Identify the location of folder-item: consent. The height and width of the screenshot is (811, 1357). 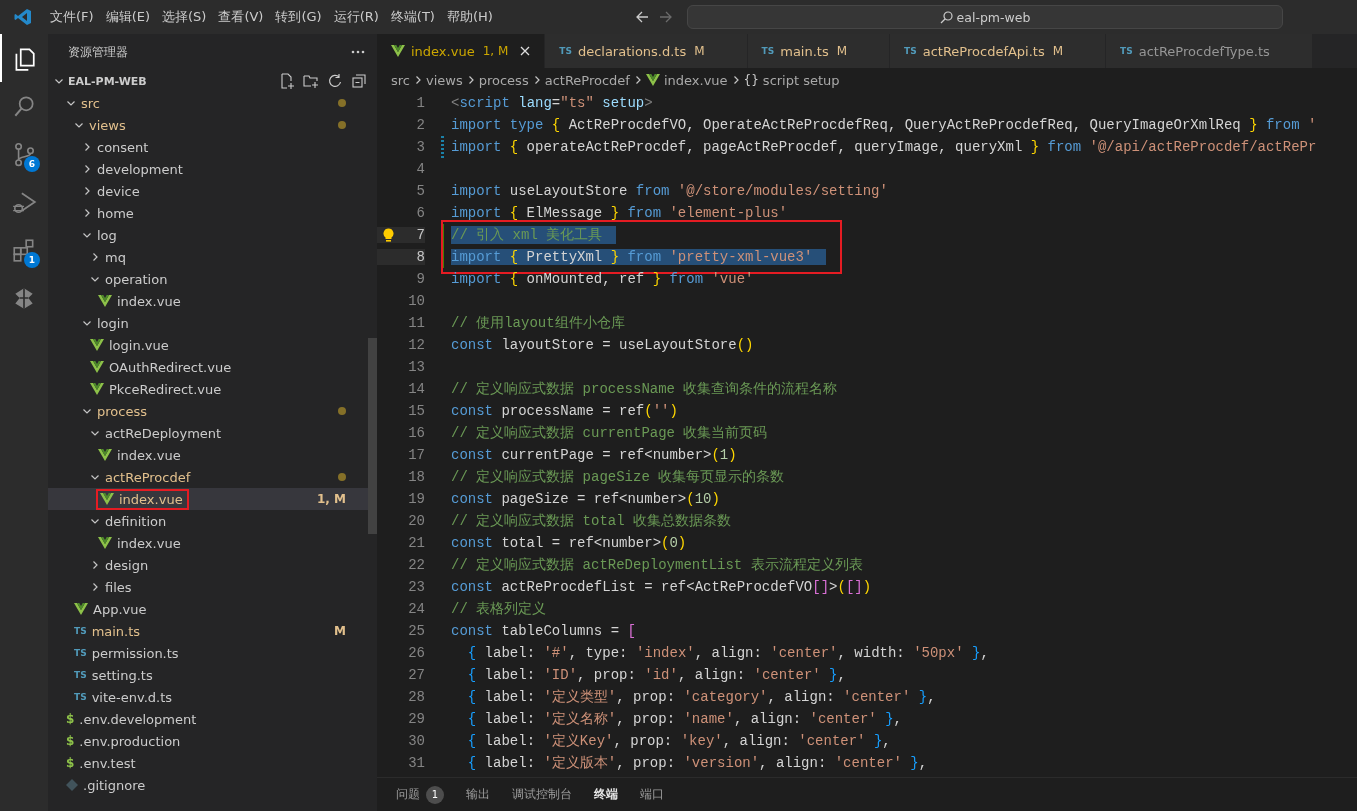
(208, 147).